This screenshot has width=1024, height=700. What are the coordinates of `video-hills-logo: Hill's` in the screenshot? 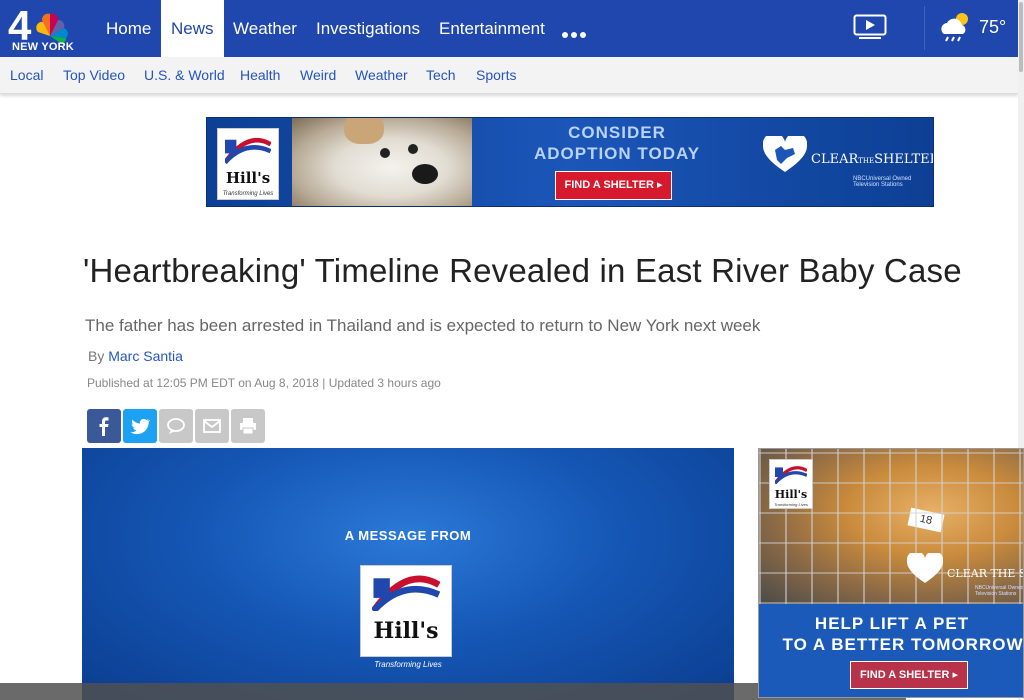 It's located at (406, 611).